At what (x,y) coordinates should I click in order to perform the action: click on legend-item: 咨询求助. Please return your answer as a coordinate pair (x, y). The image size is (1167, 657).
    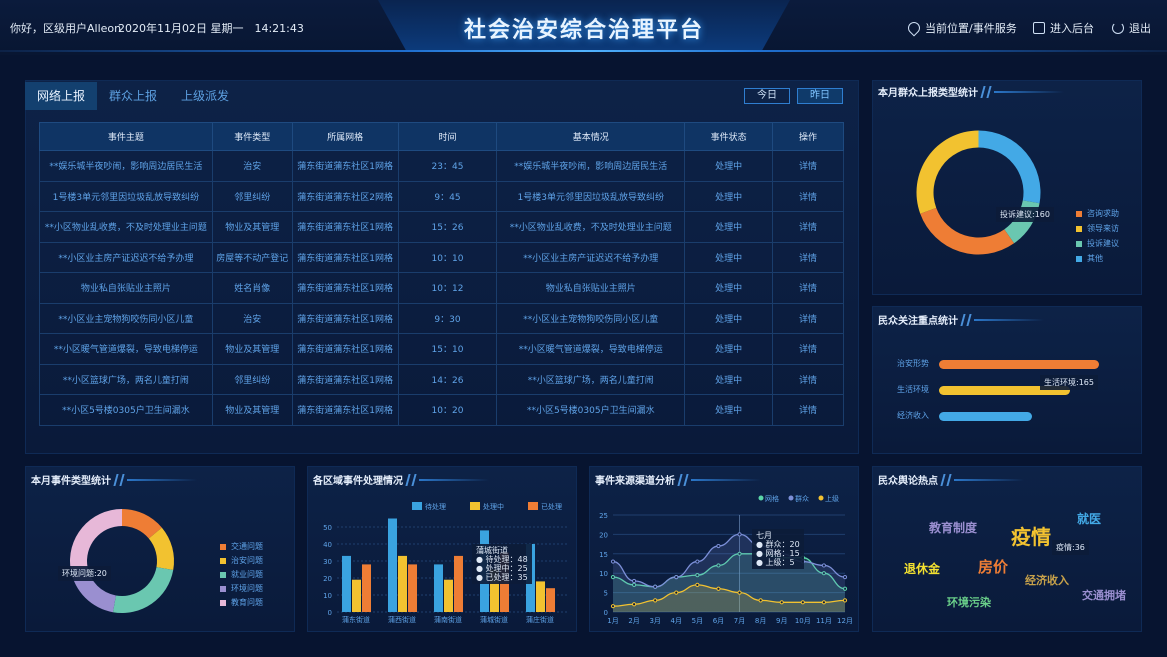
    Looking at the image, I should click on (1097, 213).